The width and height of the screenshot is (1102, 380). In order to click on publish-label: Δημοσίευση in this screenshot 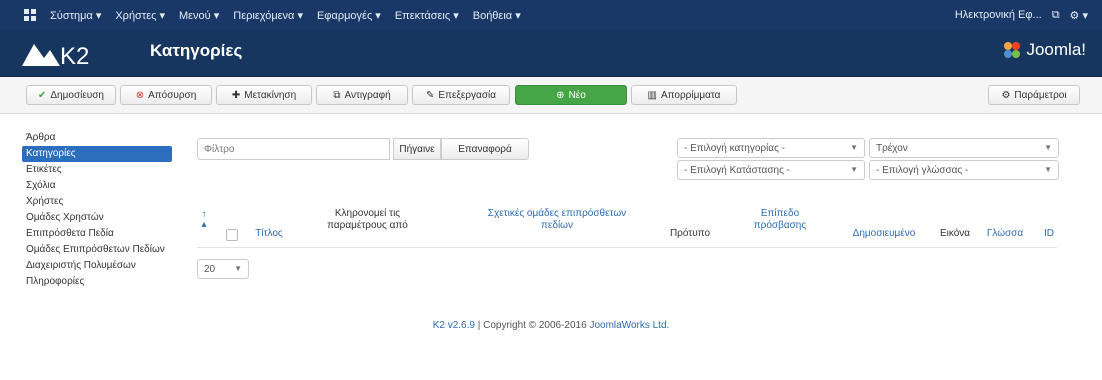, I will do `click(77, 95)`.